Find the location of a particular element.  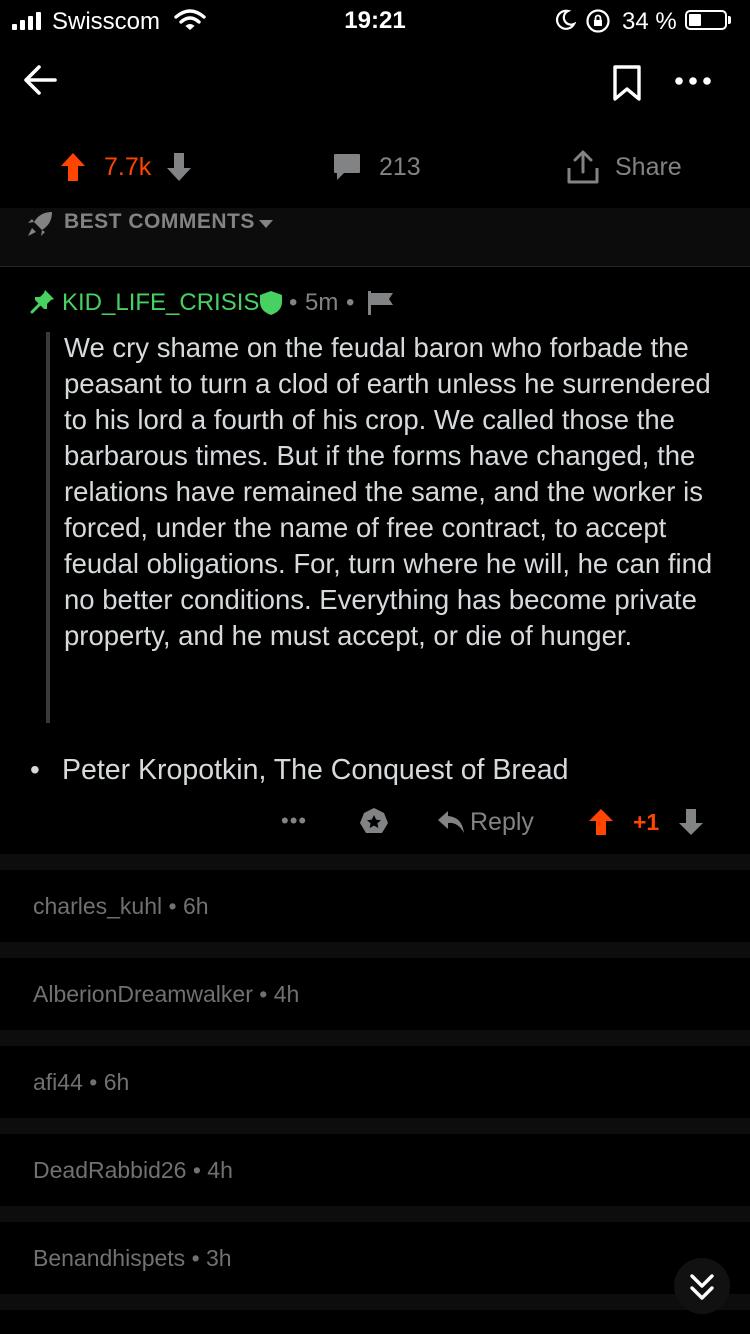

post-score: 7.7k is located at coordinates (128, 167).